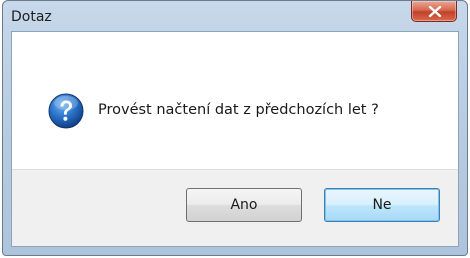  Describe the element at coordinates (235, 16) in the screenshot. I see `title-bar: Dotaz` at that location.